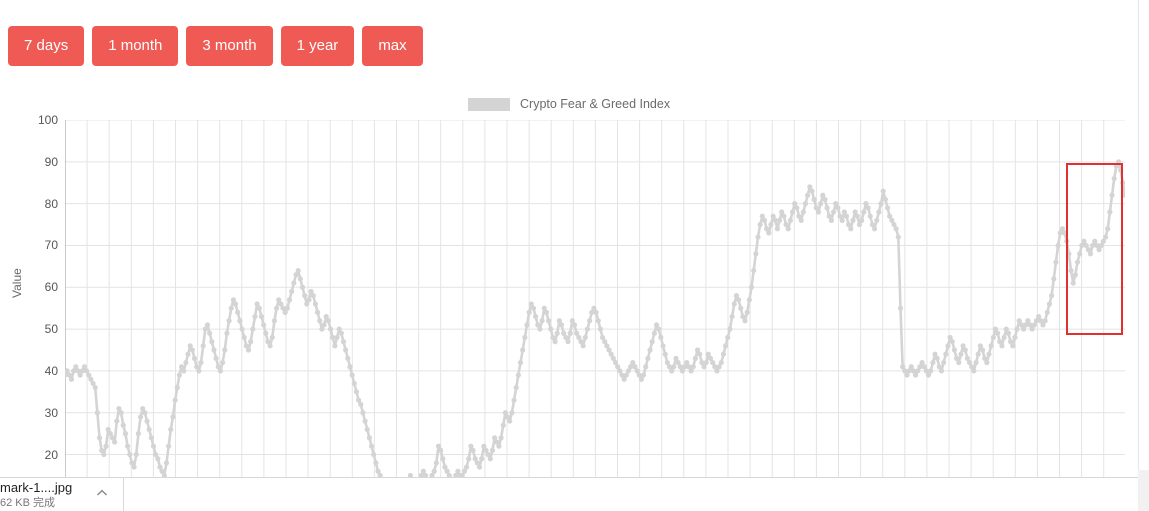  I want to click on y-axis-ticks: 100 90 80 70 60 50 40 30 20, so click(41, 300).